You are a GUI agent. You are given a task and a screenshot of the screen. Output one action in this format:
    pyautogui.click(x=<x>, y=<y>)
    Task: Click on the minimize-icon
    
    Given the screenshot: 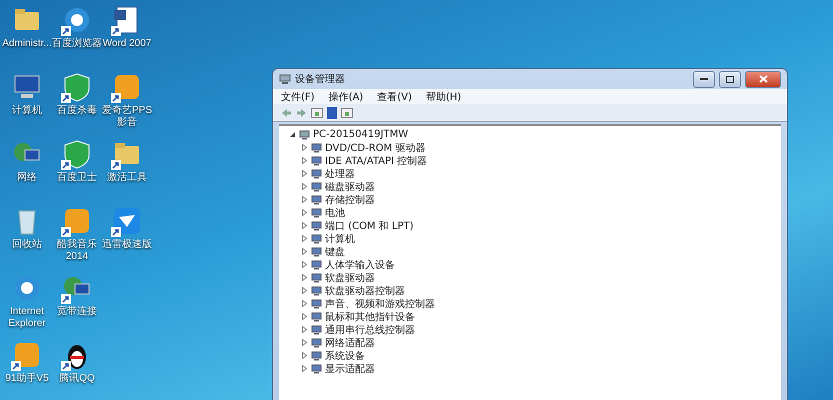 What is the action you would take?
    pyautogui.click(x=704, y=79)
    